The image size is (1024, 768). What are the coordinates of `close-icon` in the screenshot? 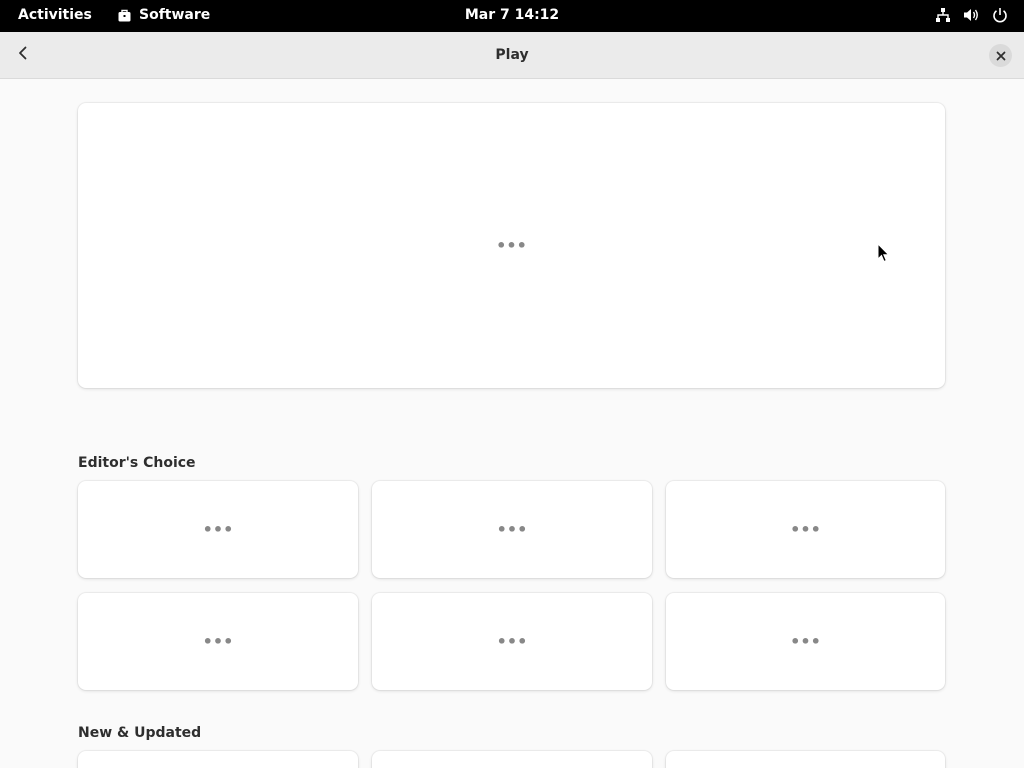 It's located at (1001, 55).